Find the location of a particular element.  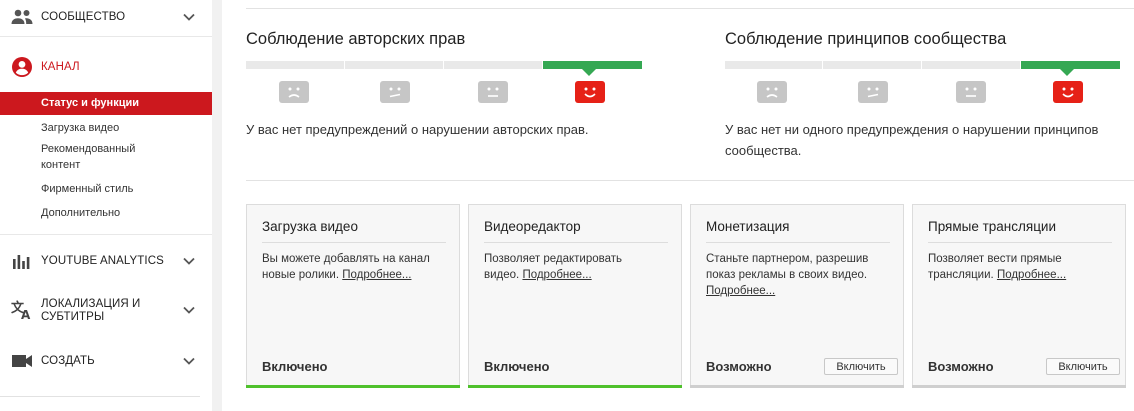

svg-text: A is located at coordinates (26, 314).